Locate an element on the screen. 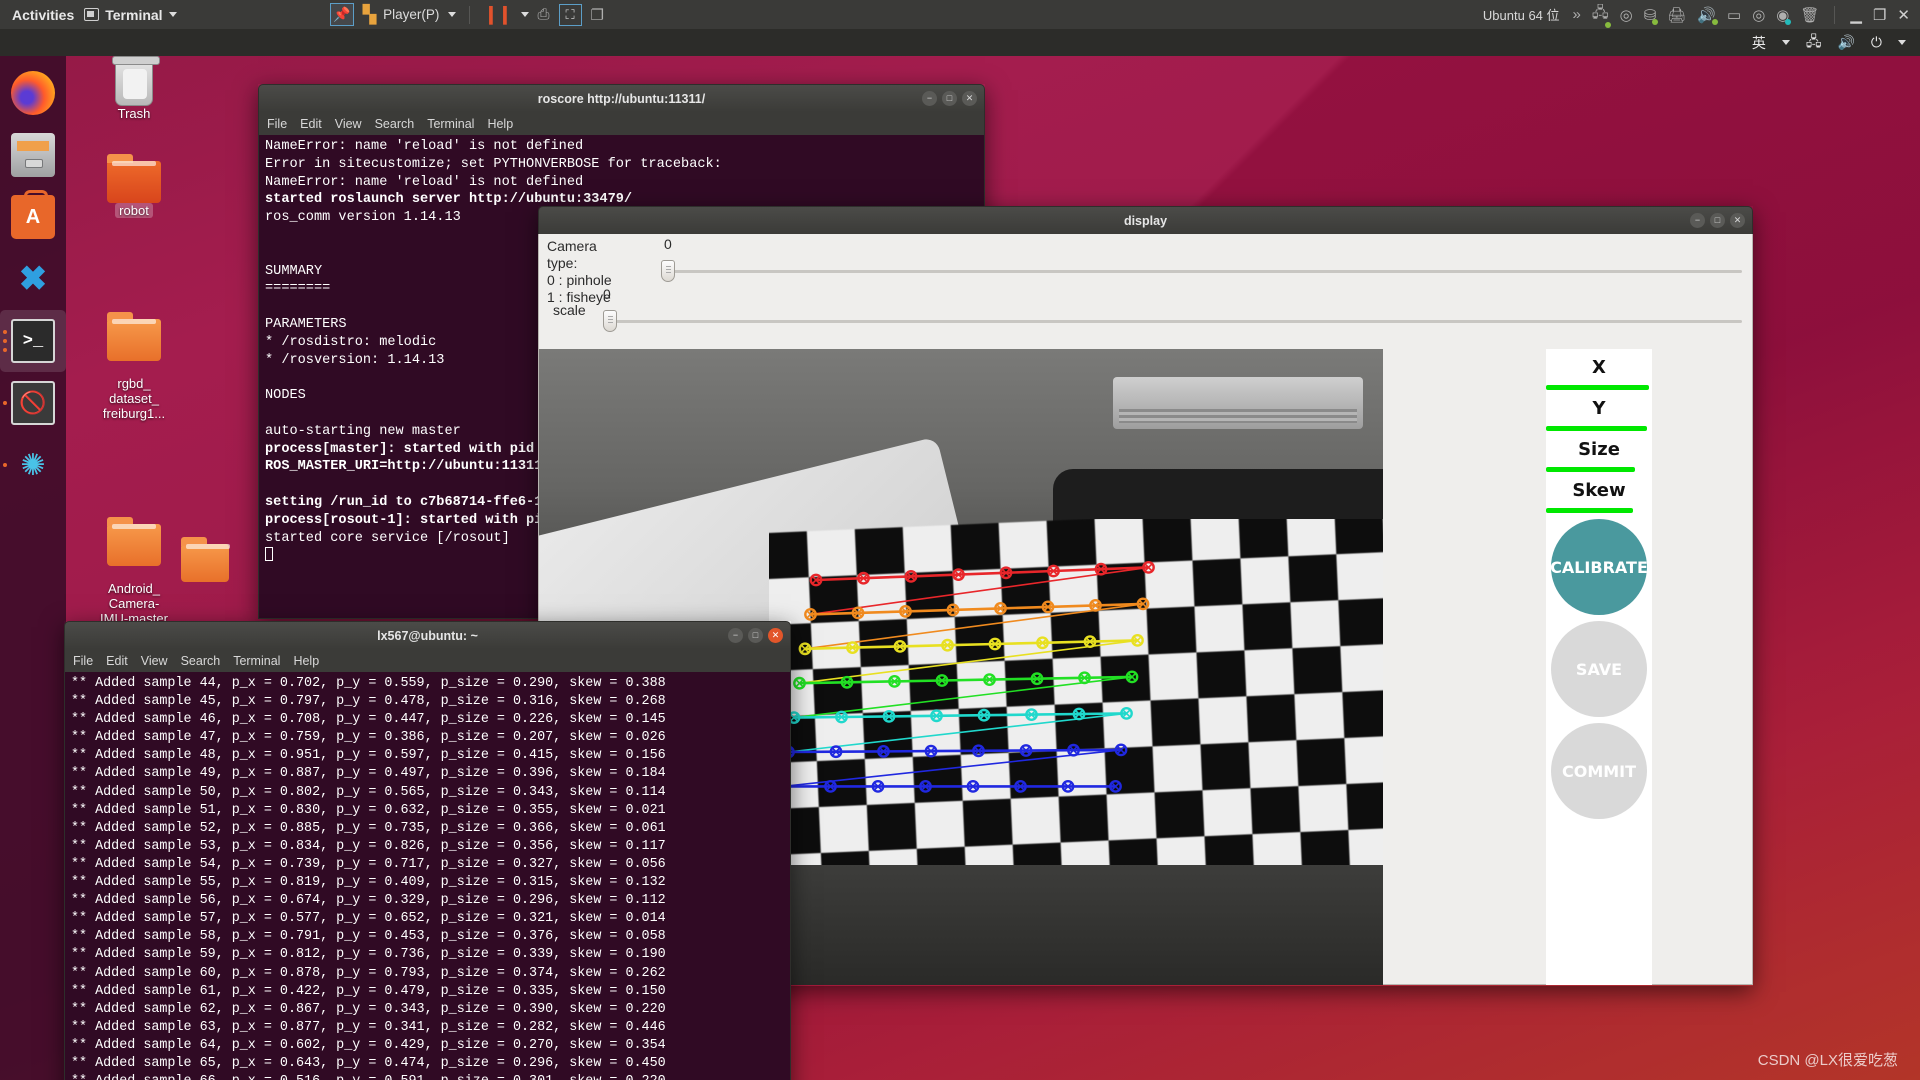 Image resolution: width=1920 pixels, height=1080 pixels. trash-icon: 🗑 is located at coordinates (1809, 15).